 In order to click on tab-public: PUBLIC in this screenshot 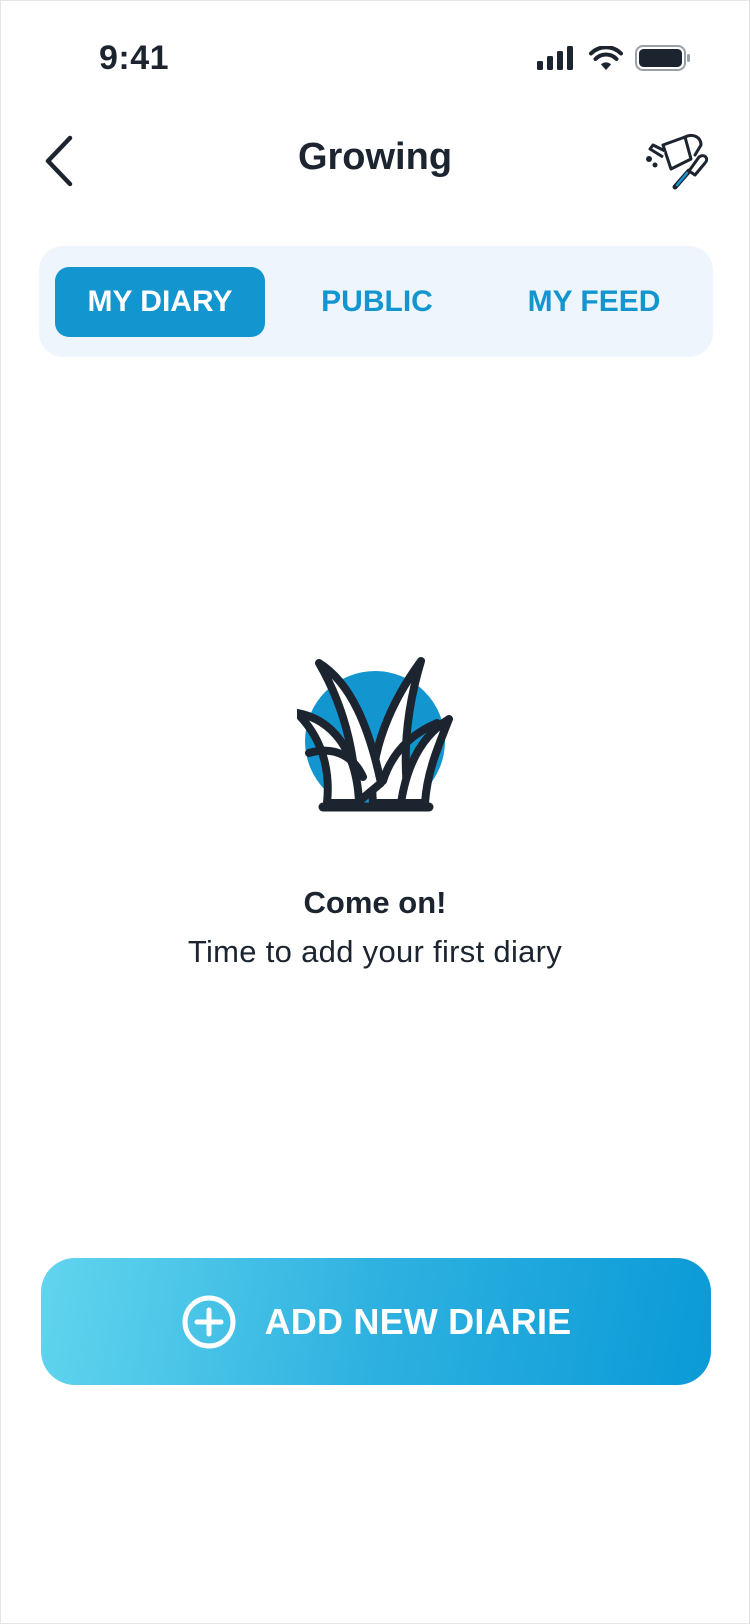, I will do `click(377, 302)`.